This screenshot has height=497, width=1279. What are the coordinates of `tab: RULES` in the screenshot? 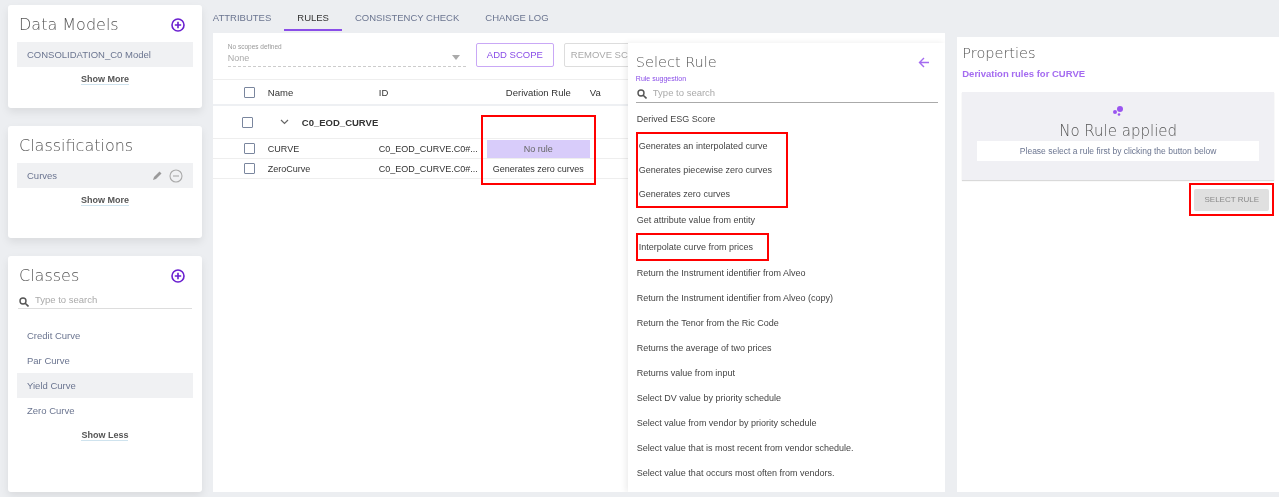 It's located at (313, 21).